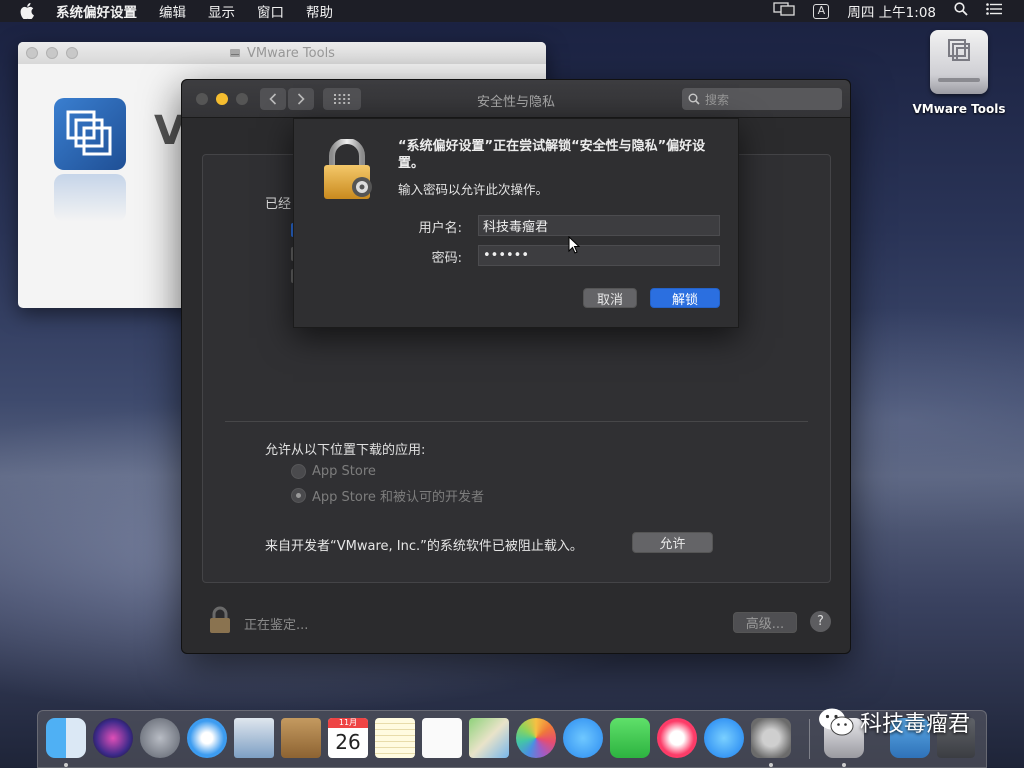 The height and width of the screenshot is (768, 1024). I want to click on calendar-day: 26, so click(348, 742).